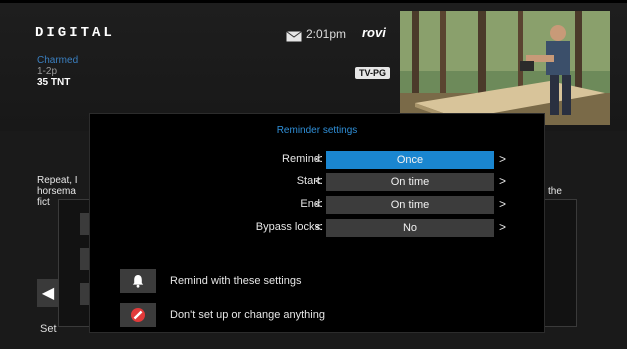 The height and width of the screenshot is (349, 627). I want to click on background-description-right: the, so click(555, 191).